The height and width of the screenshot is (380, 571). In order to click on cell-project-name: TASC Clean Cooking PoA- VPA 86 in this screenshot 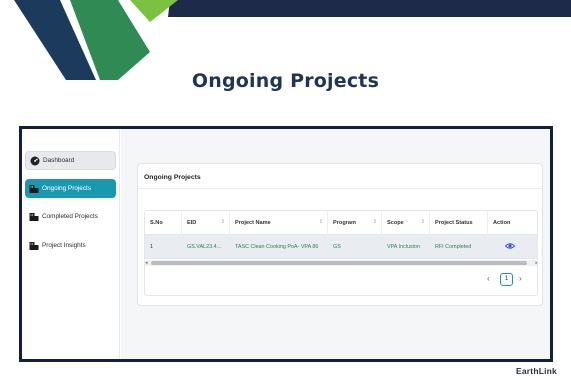, I will do `click(277, 247)`.